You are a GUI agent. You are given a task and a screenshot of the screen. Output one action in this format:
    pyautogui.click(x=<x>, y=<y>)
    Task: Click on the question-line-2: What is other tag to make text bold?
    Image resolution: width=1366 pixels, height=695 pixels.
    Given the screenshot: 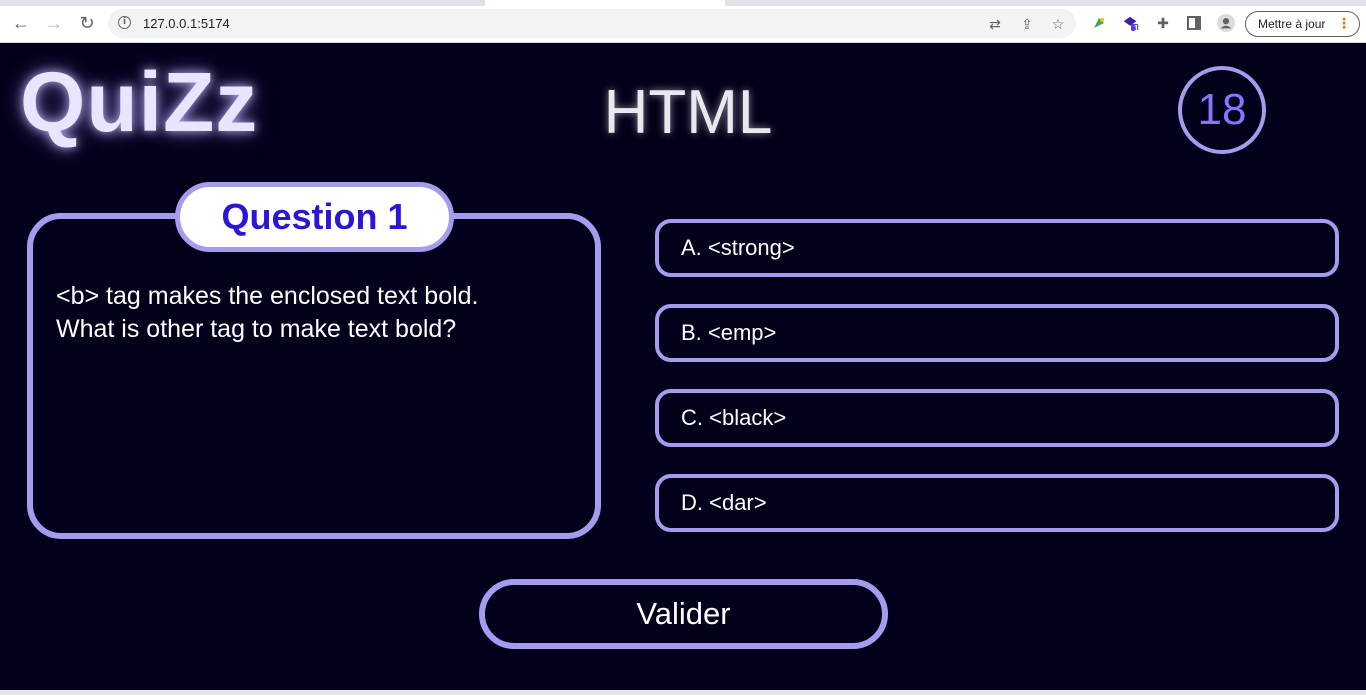 What is the action you would take?
    pyautogui.click(x=256, y=329)
    